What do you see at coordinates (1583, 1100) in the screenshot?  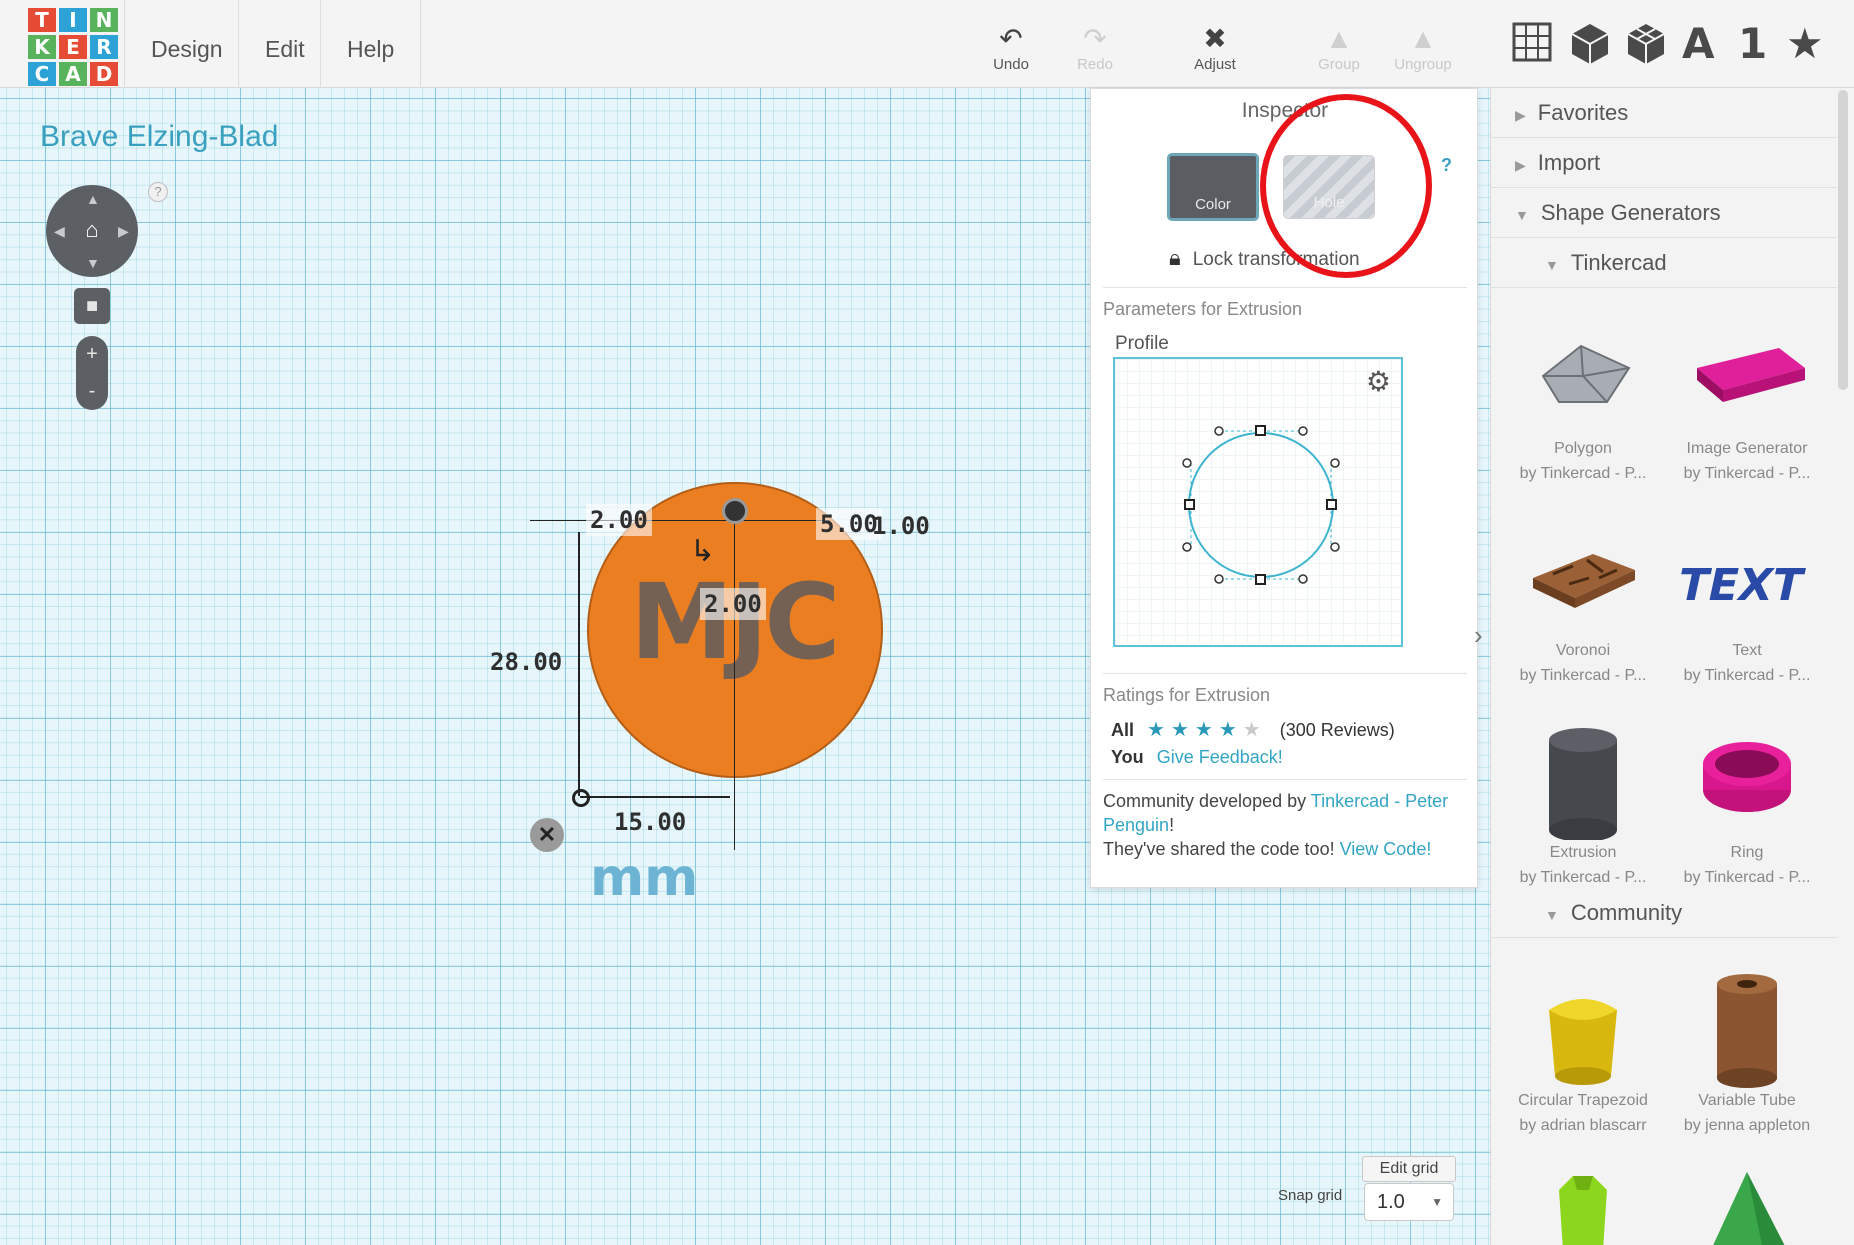 I see `shape-name: Circular Trapezoid` at bounding box center [1583, 1100].